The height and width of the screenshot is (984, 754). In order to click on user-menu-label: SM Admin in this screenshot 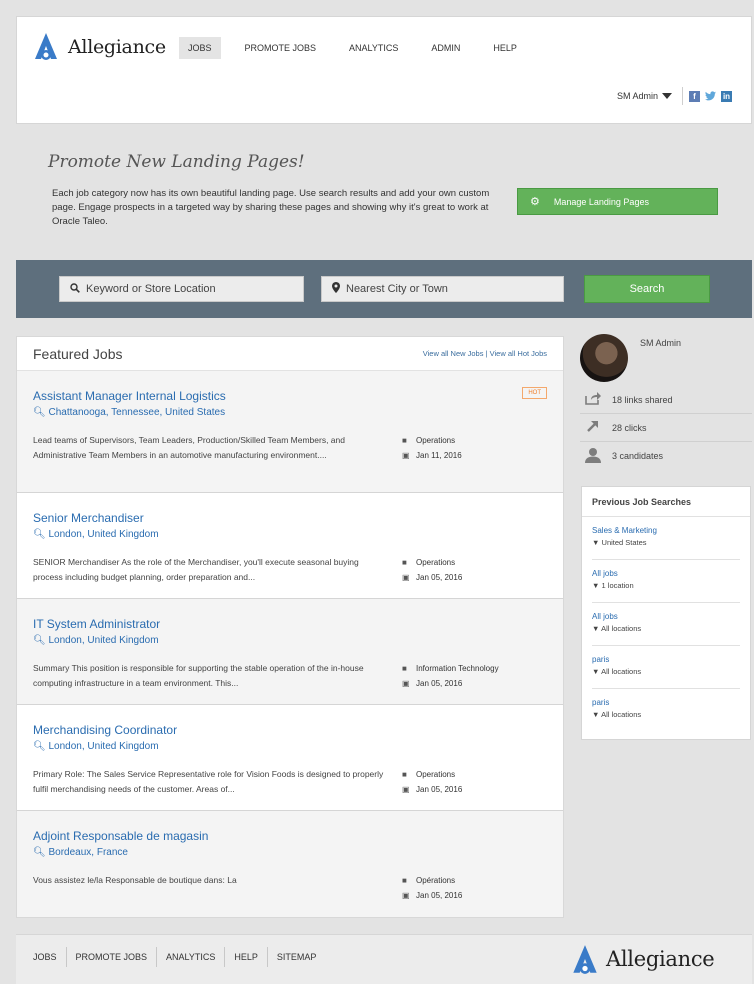, I will do `click(637, 96)`.